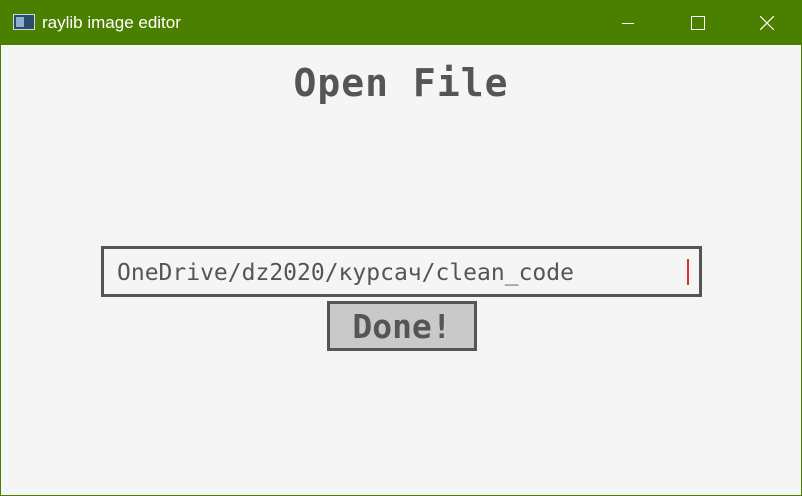  I want to click on close-button, so click(766, 23).